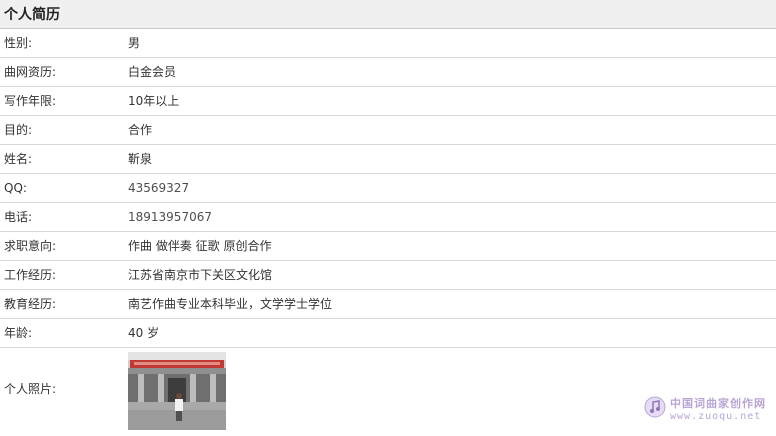 This screenshot has width=776, height=436. What do you see at coordinates (200, 275) in the screenshot?
I see `row-value: 江苏省南京市下关区文化馆` at bounding box center [200, 275].